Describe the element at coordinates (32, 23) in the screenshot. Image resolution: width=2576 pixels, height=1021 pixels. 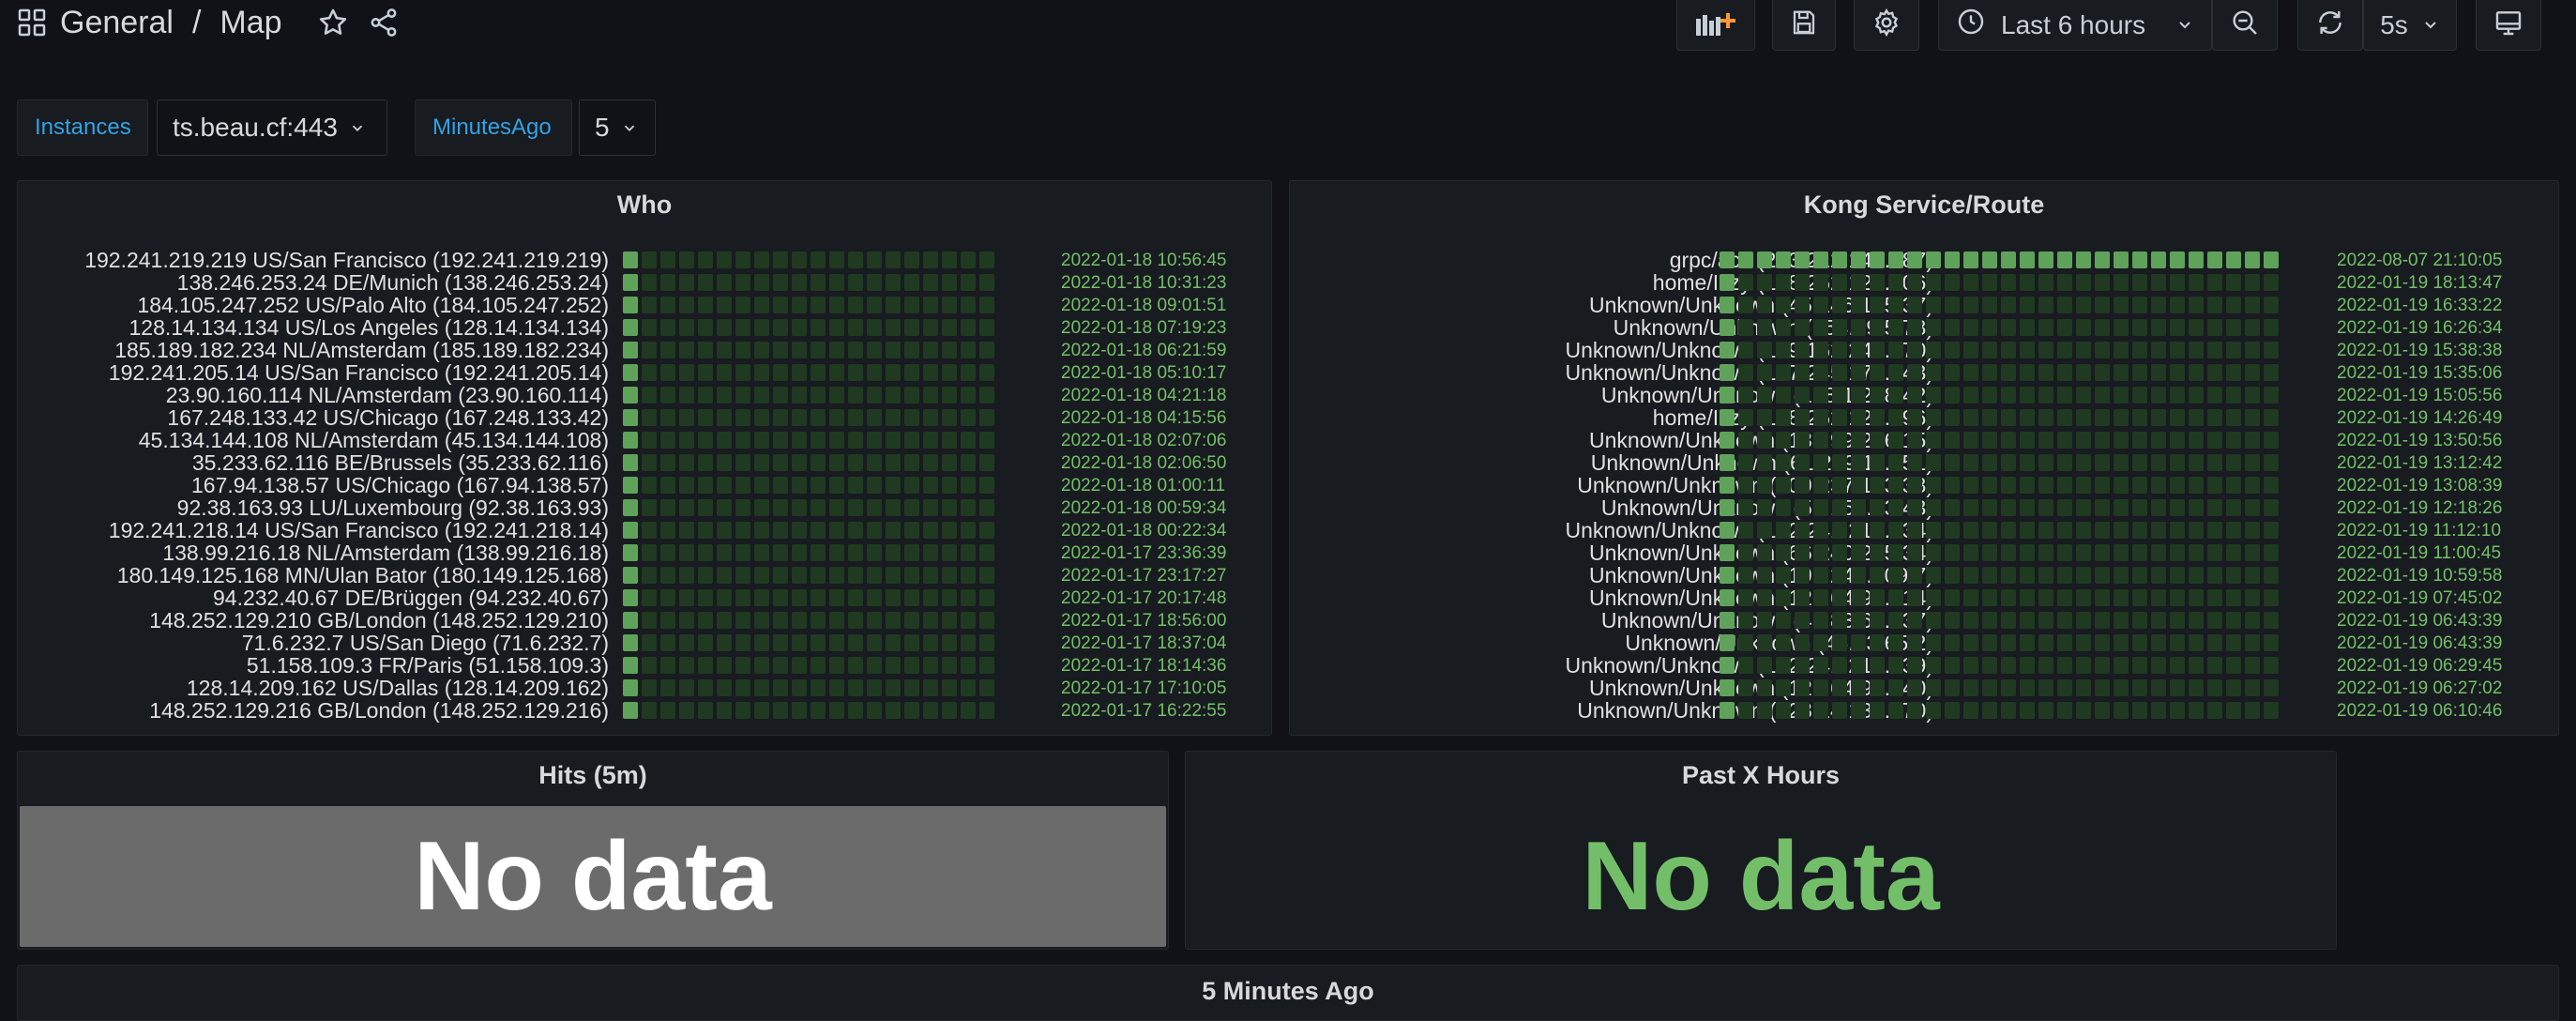
I see `apps-grid-icon` at that location.